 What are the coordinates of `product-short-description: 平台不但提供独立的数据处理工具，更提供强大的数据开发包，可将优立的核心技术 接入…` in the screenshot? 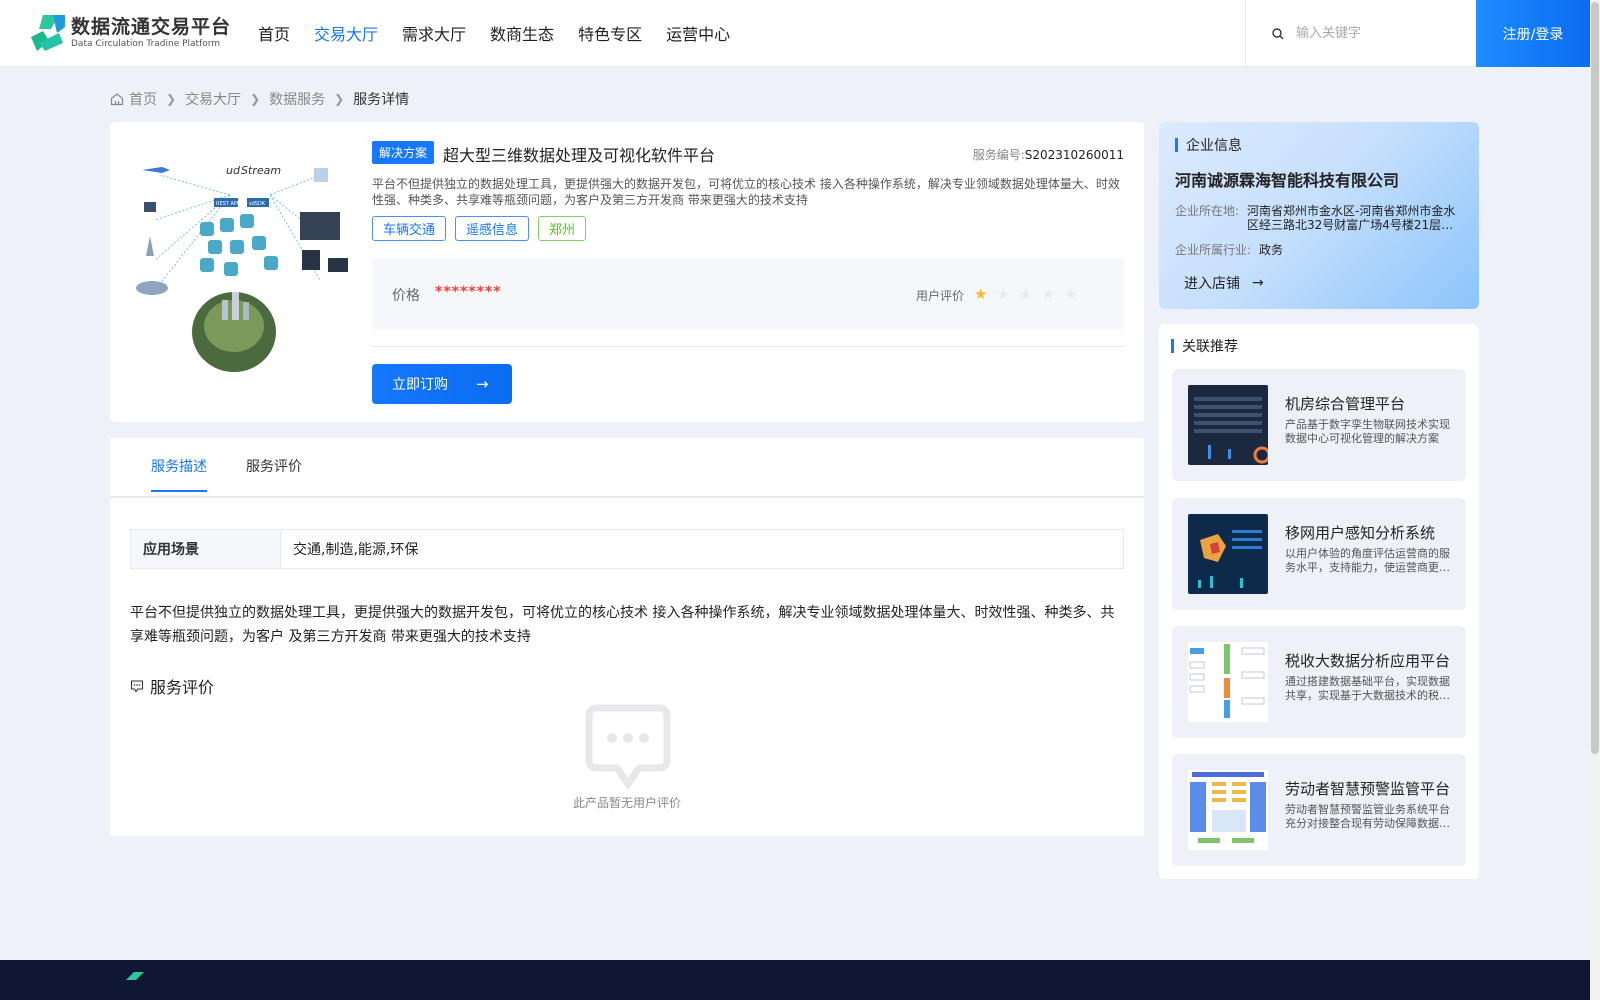 It's located at (746, 192).